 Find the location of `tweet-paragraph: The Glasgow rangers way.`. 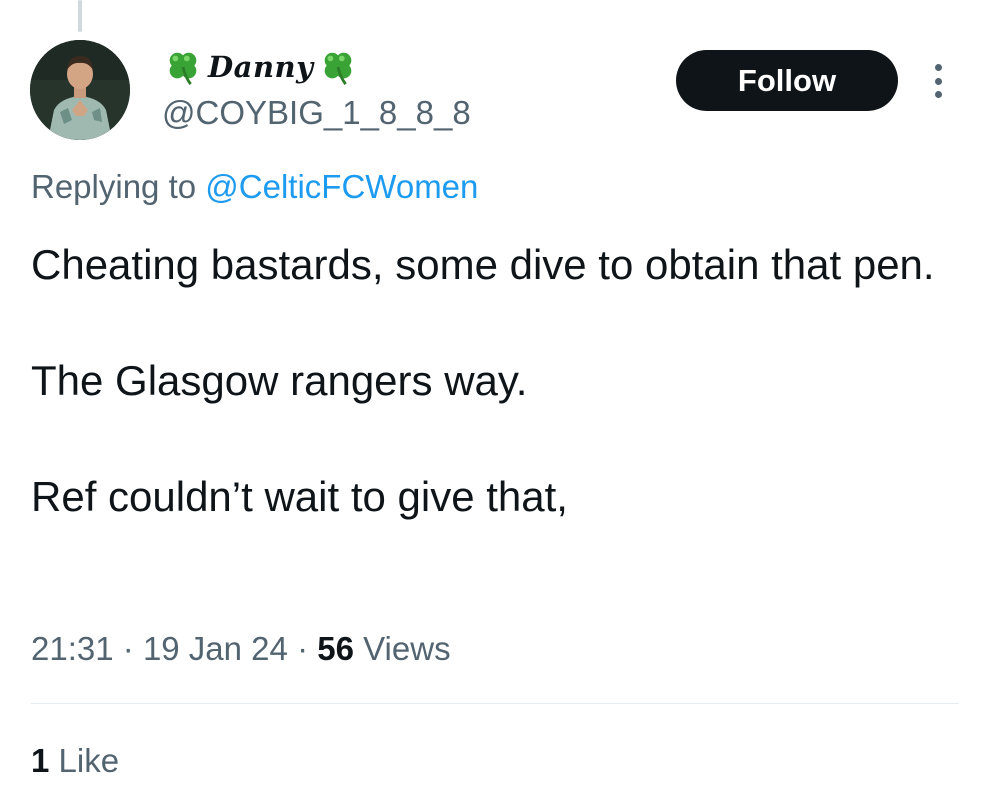

tweet-paragraph: The Glasgow rangers way. is located at coordinates (279, 380).